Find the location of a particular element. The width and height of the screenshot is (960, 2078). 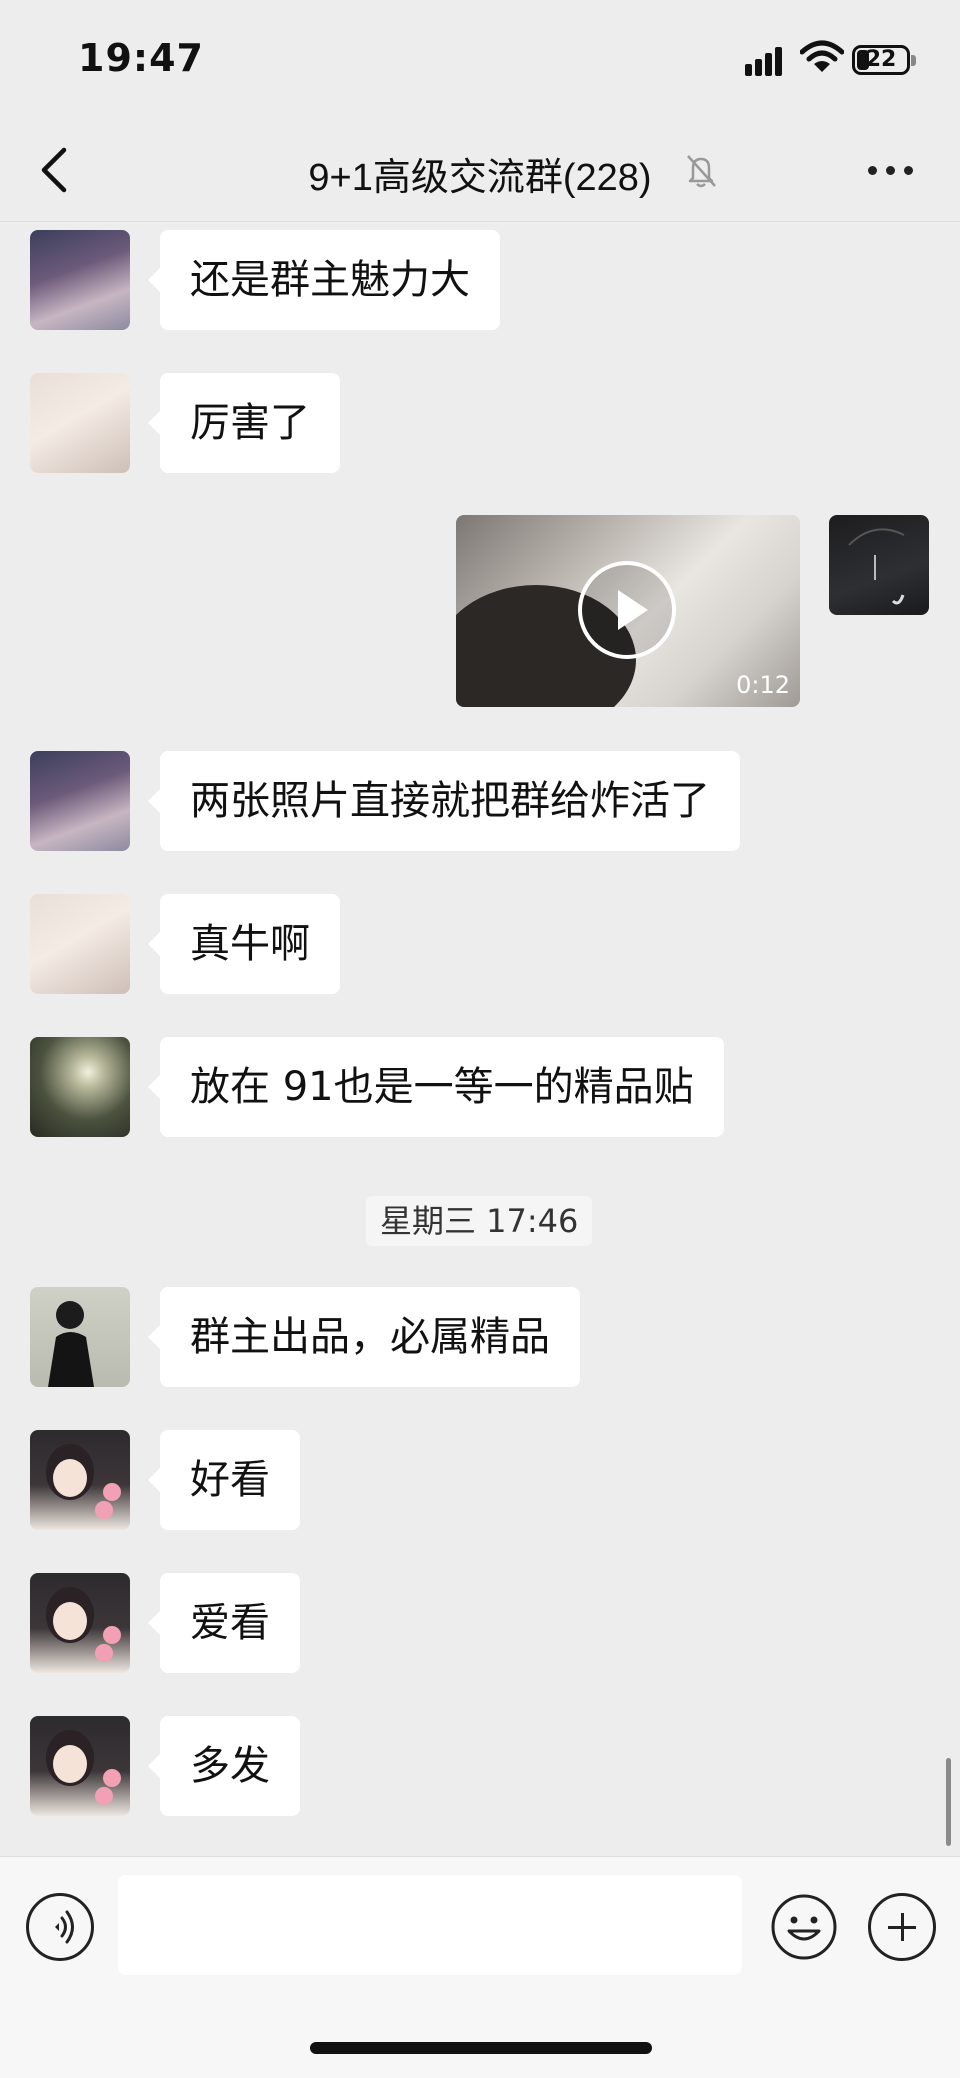

video-duration: 0:12 is located at coordinates (763, 685).